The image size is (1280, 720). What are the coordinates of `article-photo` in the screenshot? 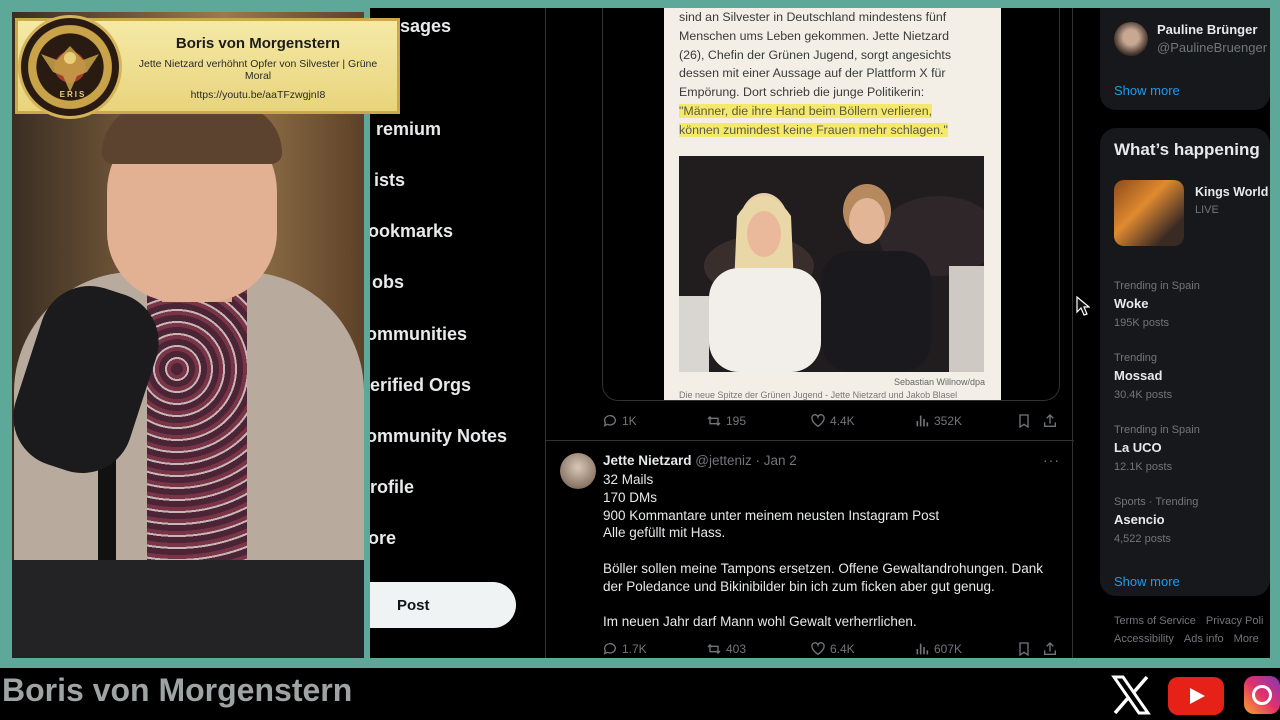 It's located at (831, 264).